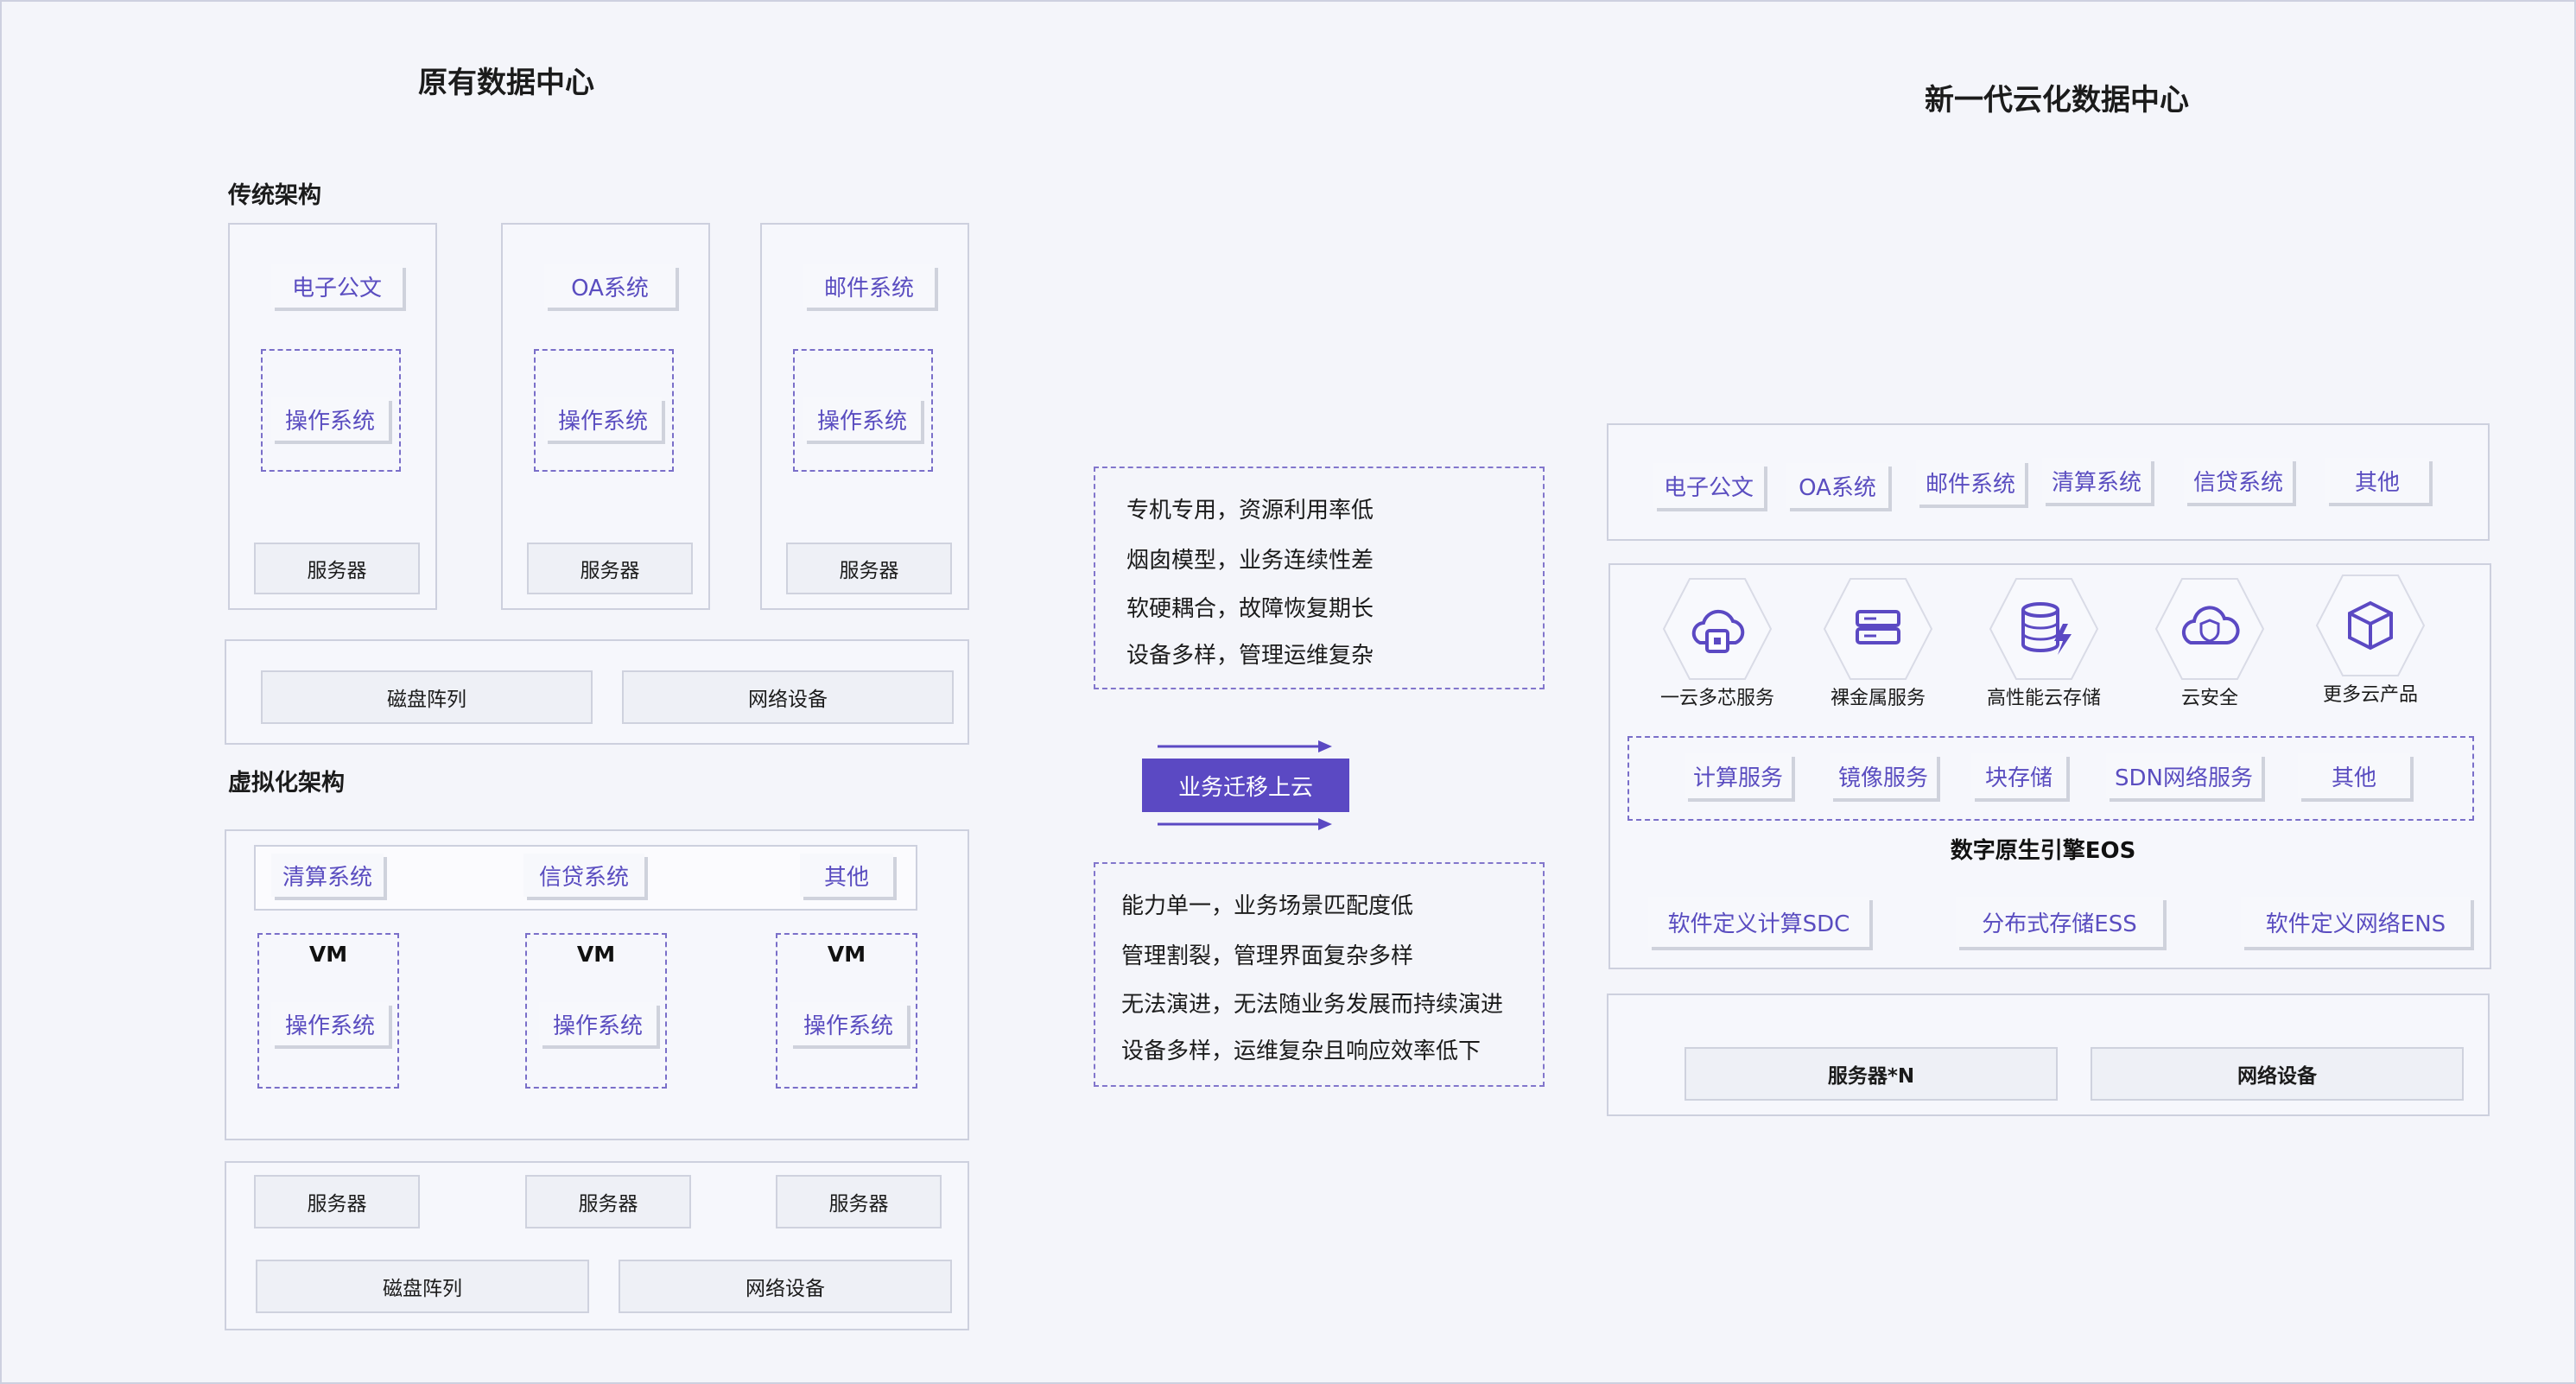 The image size is (2576, 1384). Describe the element at coordinates (1245, 786) in the screenshot. I see `migrate-to-cloud-label: 业务迁移上云` at that location.